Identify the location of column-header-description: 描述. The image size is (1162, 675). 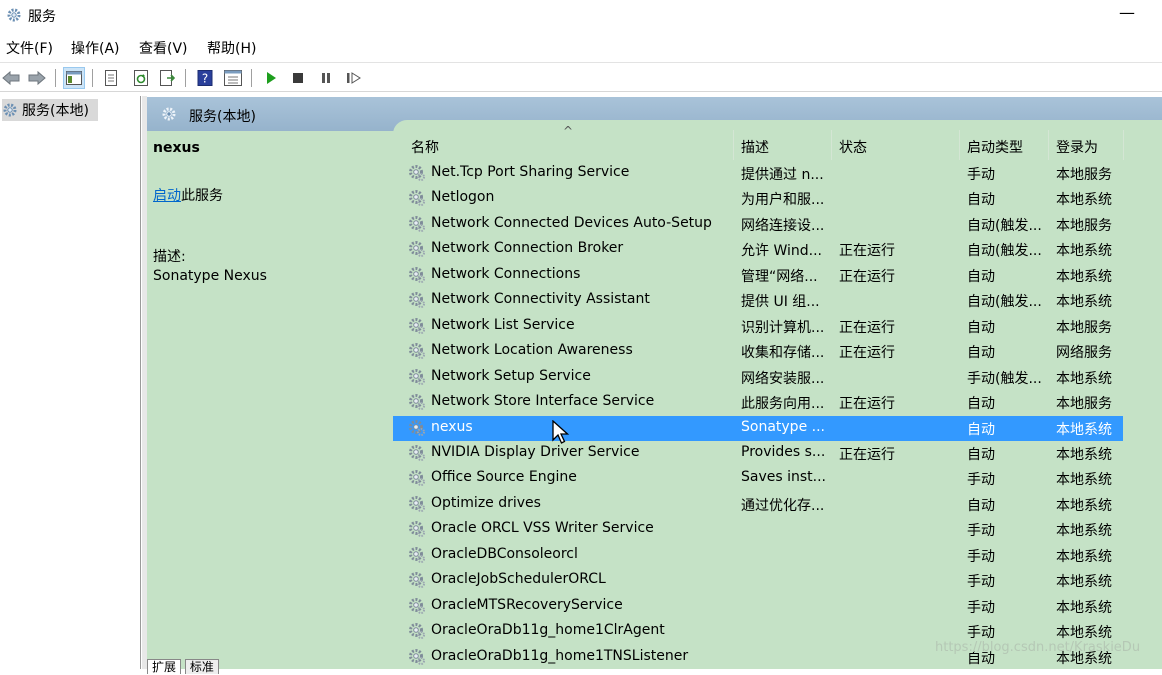
(755, 147).